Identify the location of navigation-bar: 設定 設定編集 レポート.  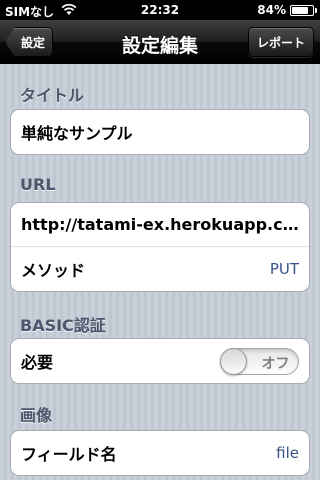
(160, 42).